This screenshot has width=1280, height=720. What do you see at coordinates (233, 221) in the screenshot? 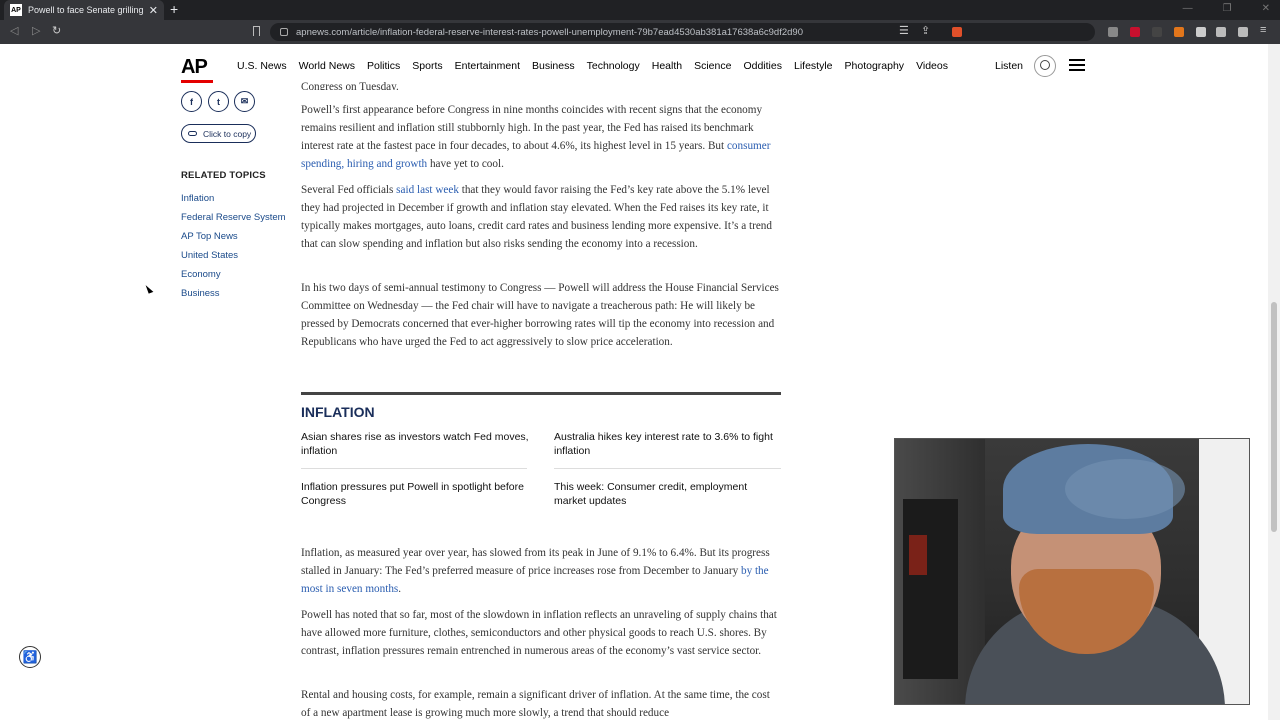
I see `related-topic-federal-reserve: Federal Reserve System` at bounding box center [233, 221].